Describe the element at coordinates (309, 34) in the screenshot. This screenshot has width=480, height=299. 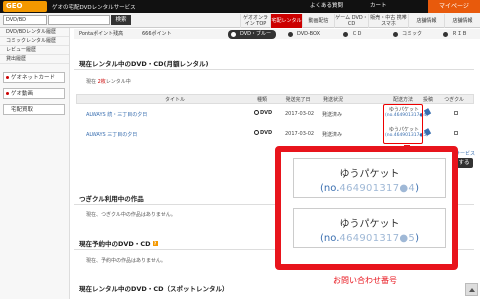
I see `category-label: DVD-BOX` at that location.